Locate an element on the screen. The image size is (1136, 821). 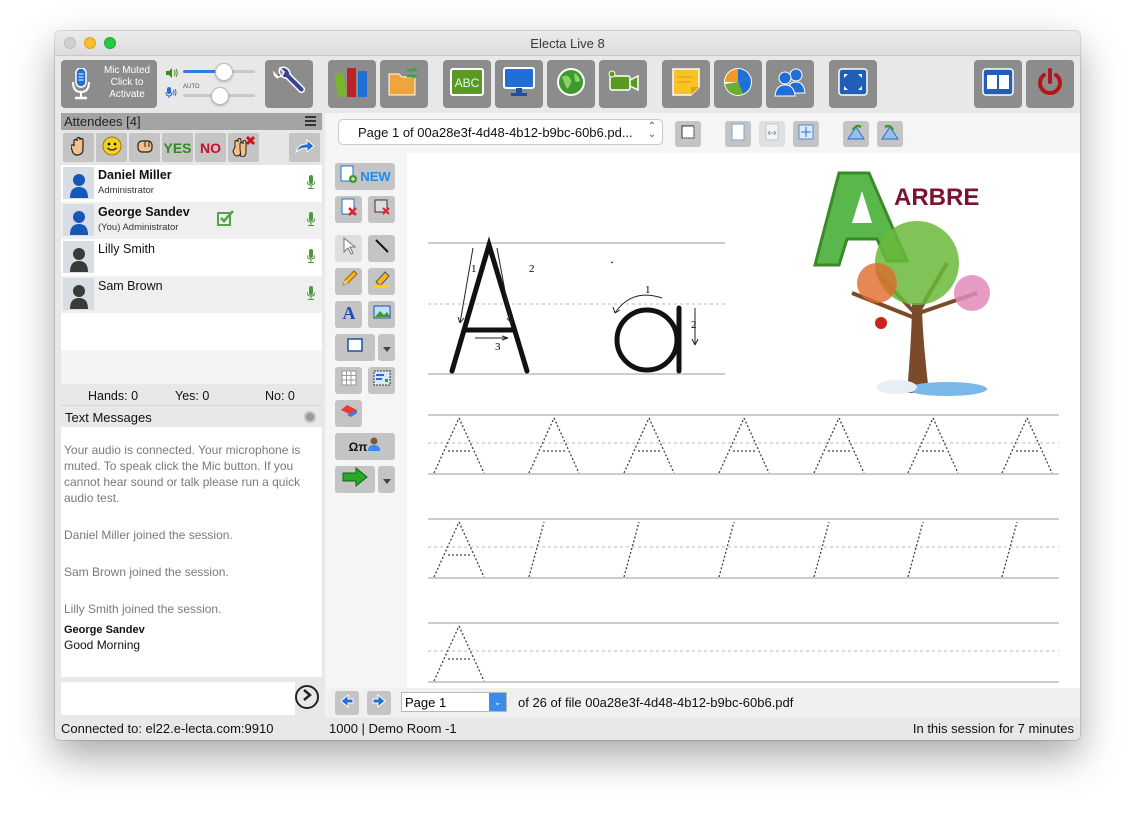
shape-tool is located at coordinates (355, 347).